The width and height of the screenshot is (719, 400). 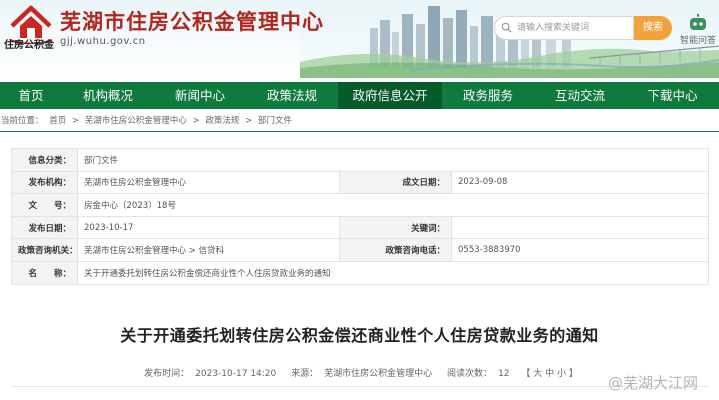 I want to click on keywords-value, so click(x=580, y=227).